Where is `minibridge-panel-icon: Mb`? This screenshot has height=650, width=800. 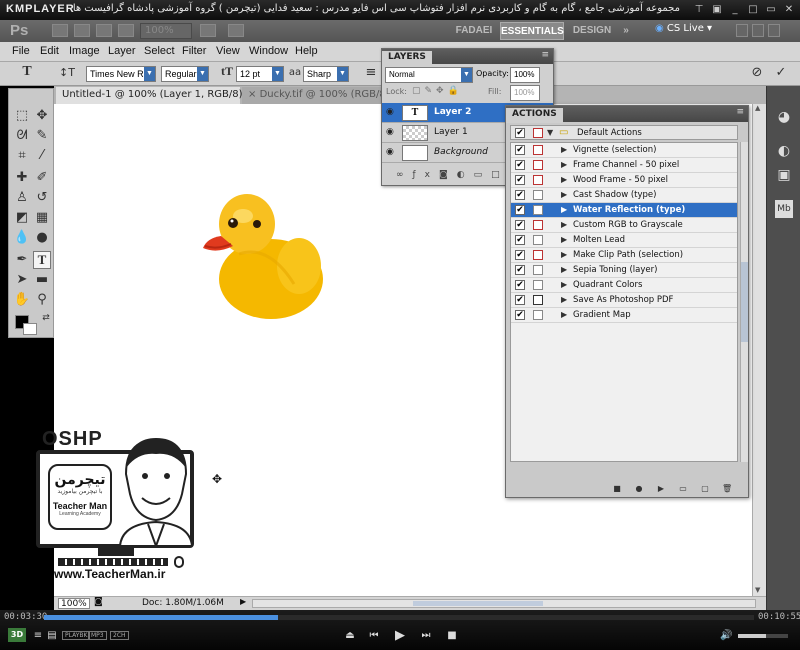
minibridge-panel-icon: Mb is located at coordinates (784, 209).